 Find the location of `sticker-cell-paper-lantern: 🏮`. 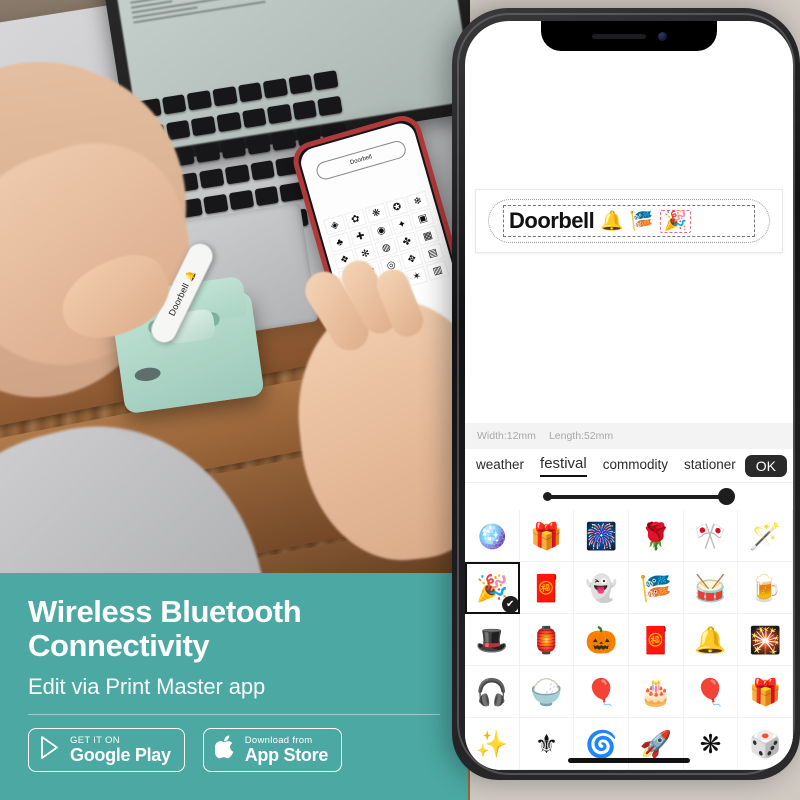

sticker-cell-paper-lantern: 🏮 is located at coordinates (547, 640).